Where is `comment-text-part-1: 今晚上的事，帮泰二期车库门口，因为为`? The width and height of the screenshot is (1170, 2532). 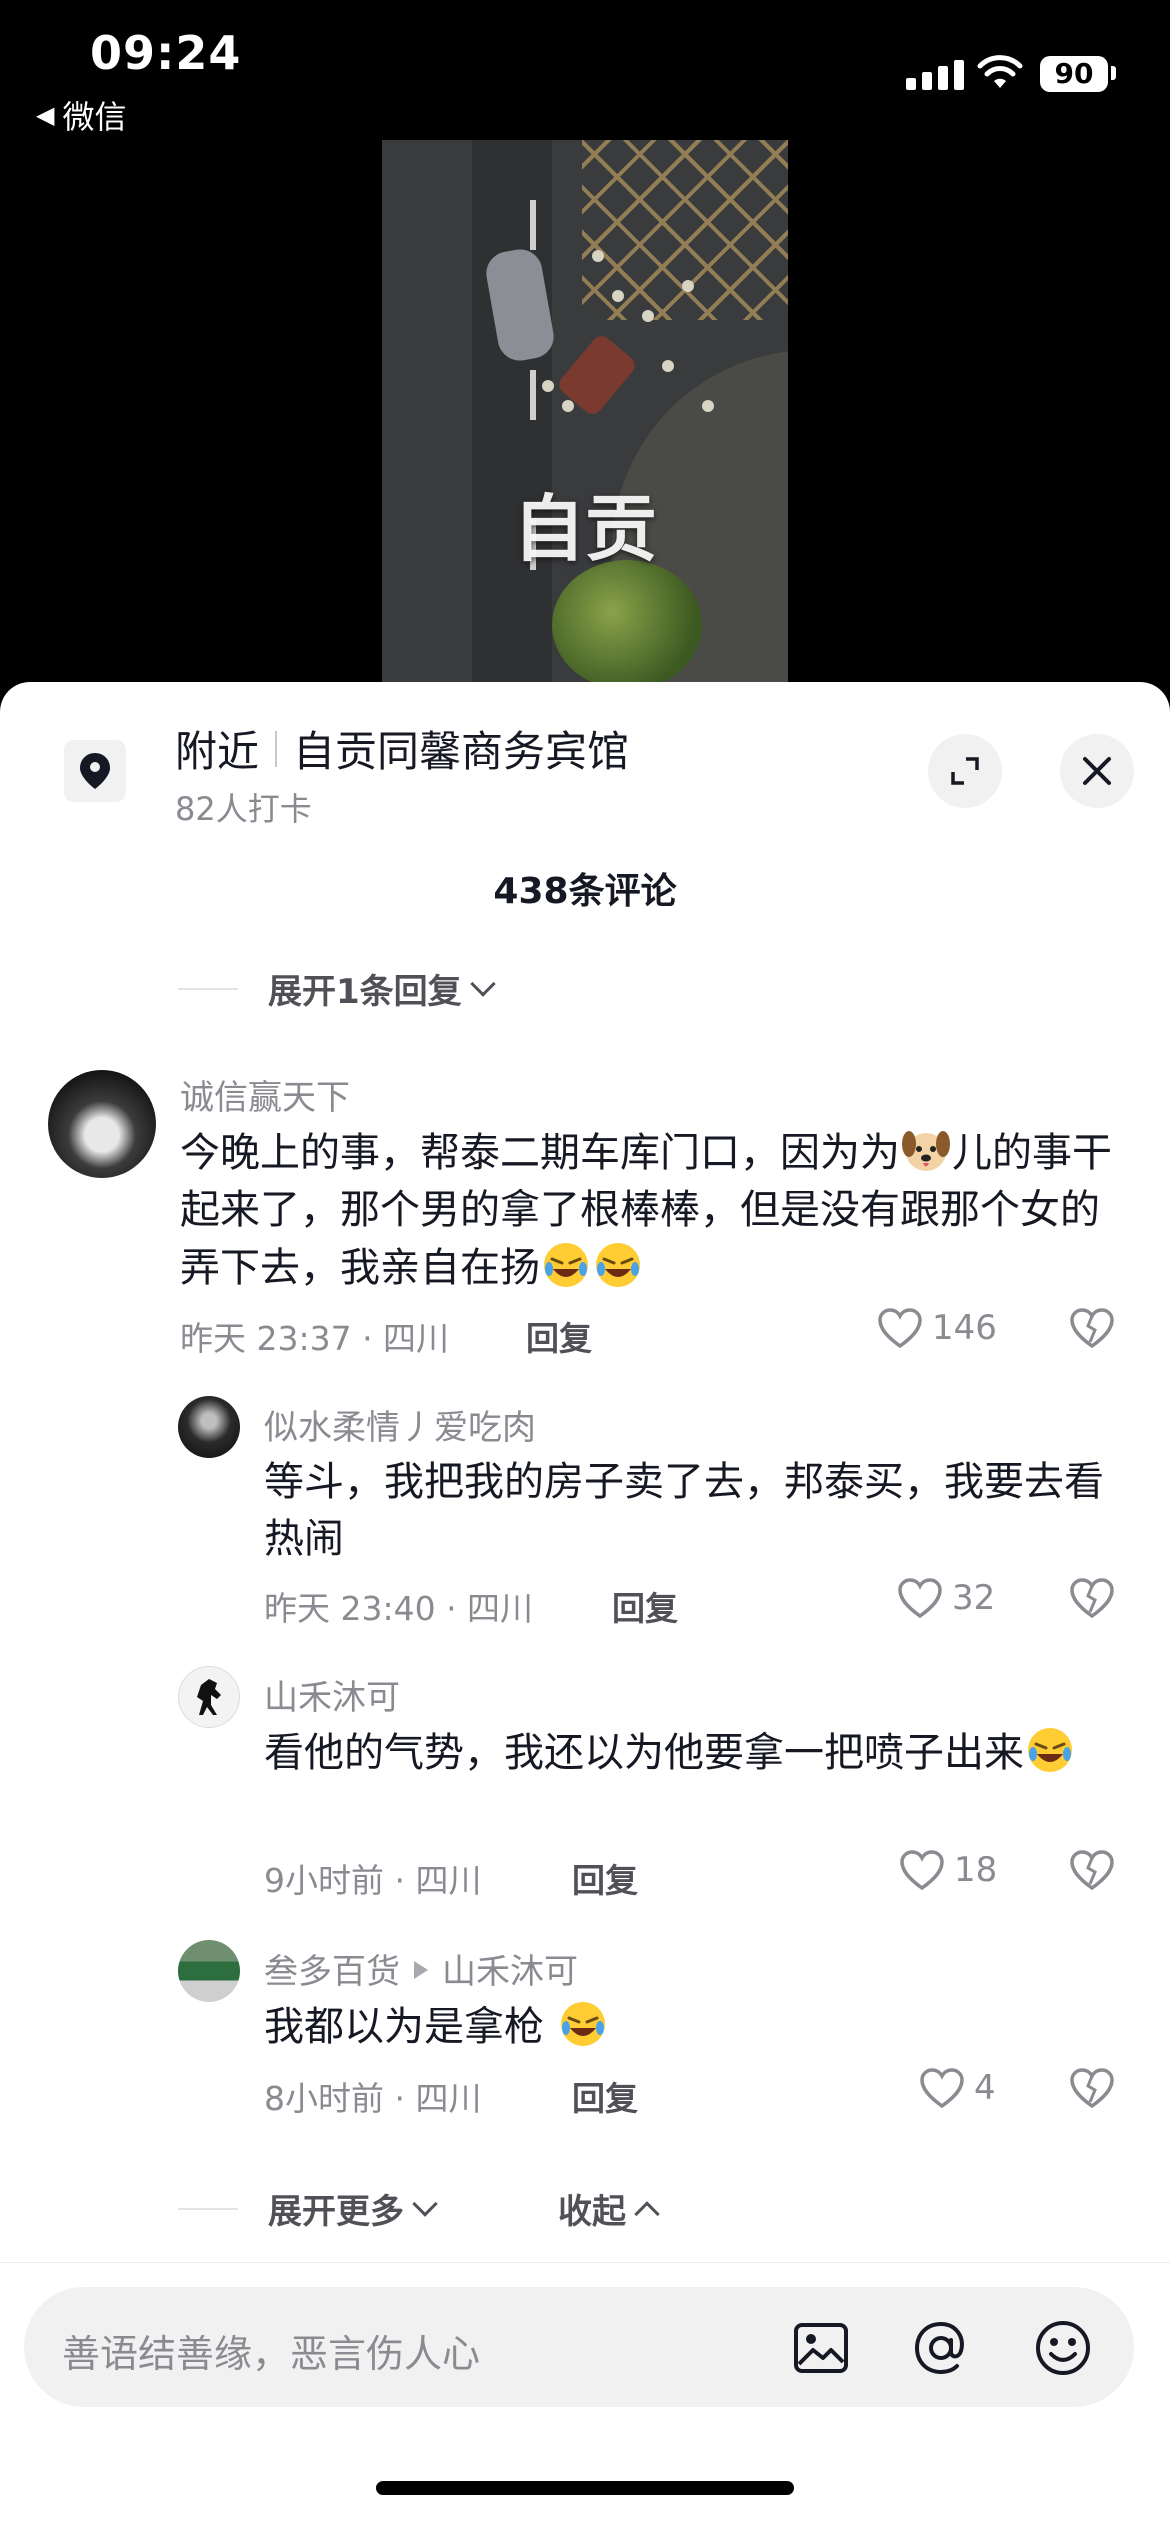 comment-text-part-1: 今晚上的事，帮泰二期车库门口，因为为 is located at coordinates (540, 1153).